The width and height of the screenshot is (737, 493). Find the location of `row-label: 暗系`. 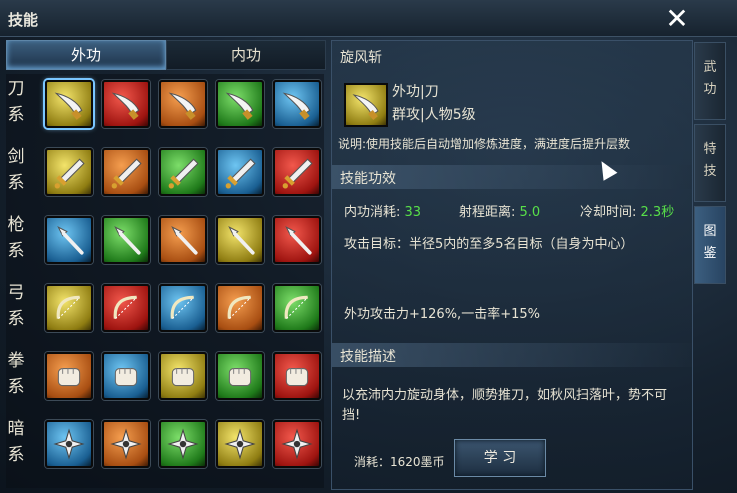

row-label: 暗系 is located at coordinates (16, 442).